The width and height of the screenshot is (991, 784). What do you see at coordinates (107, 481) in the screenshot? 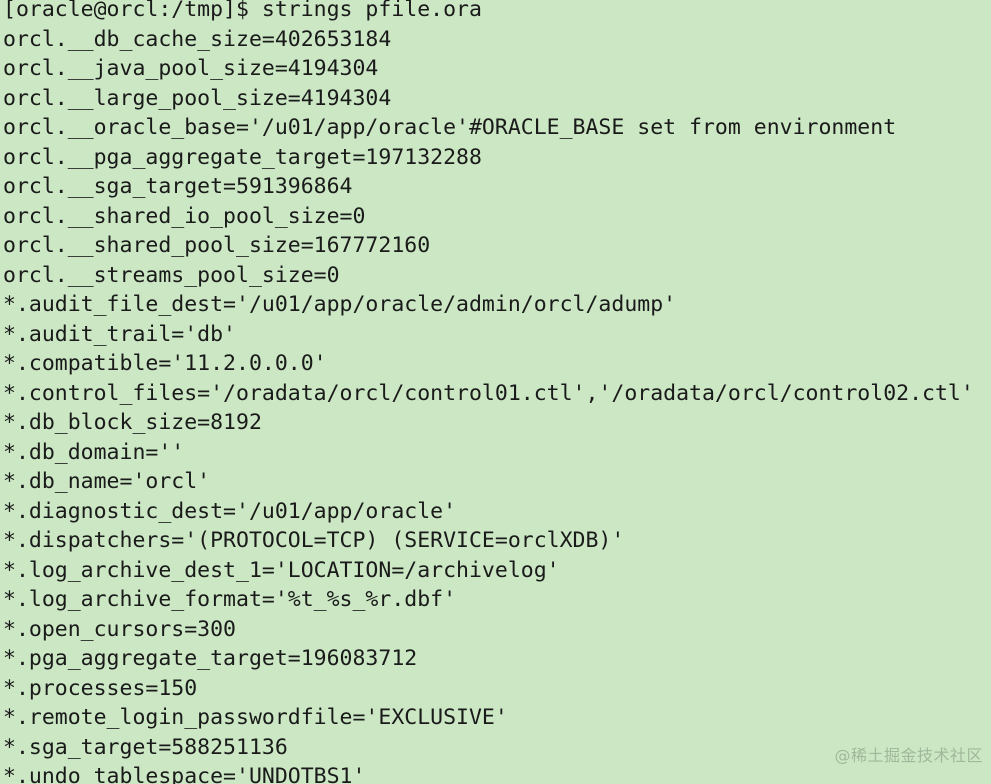
I see `terminal-output-line: *.db_name='orcl'` at bounding box center [107, 481].